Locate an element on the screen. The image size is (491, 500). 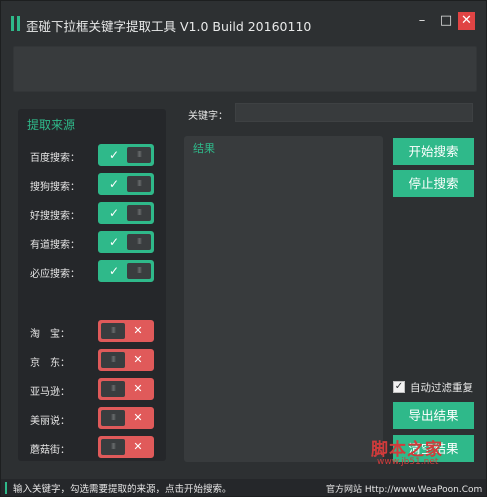
source-toggle-taobao: ✕ III is located at coordinates (126, 331).